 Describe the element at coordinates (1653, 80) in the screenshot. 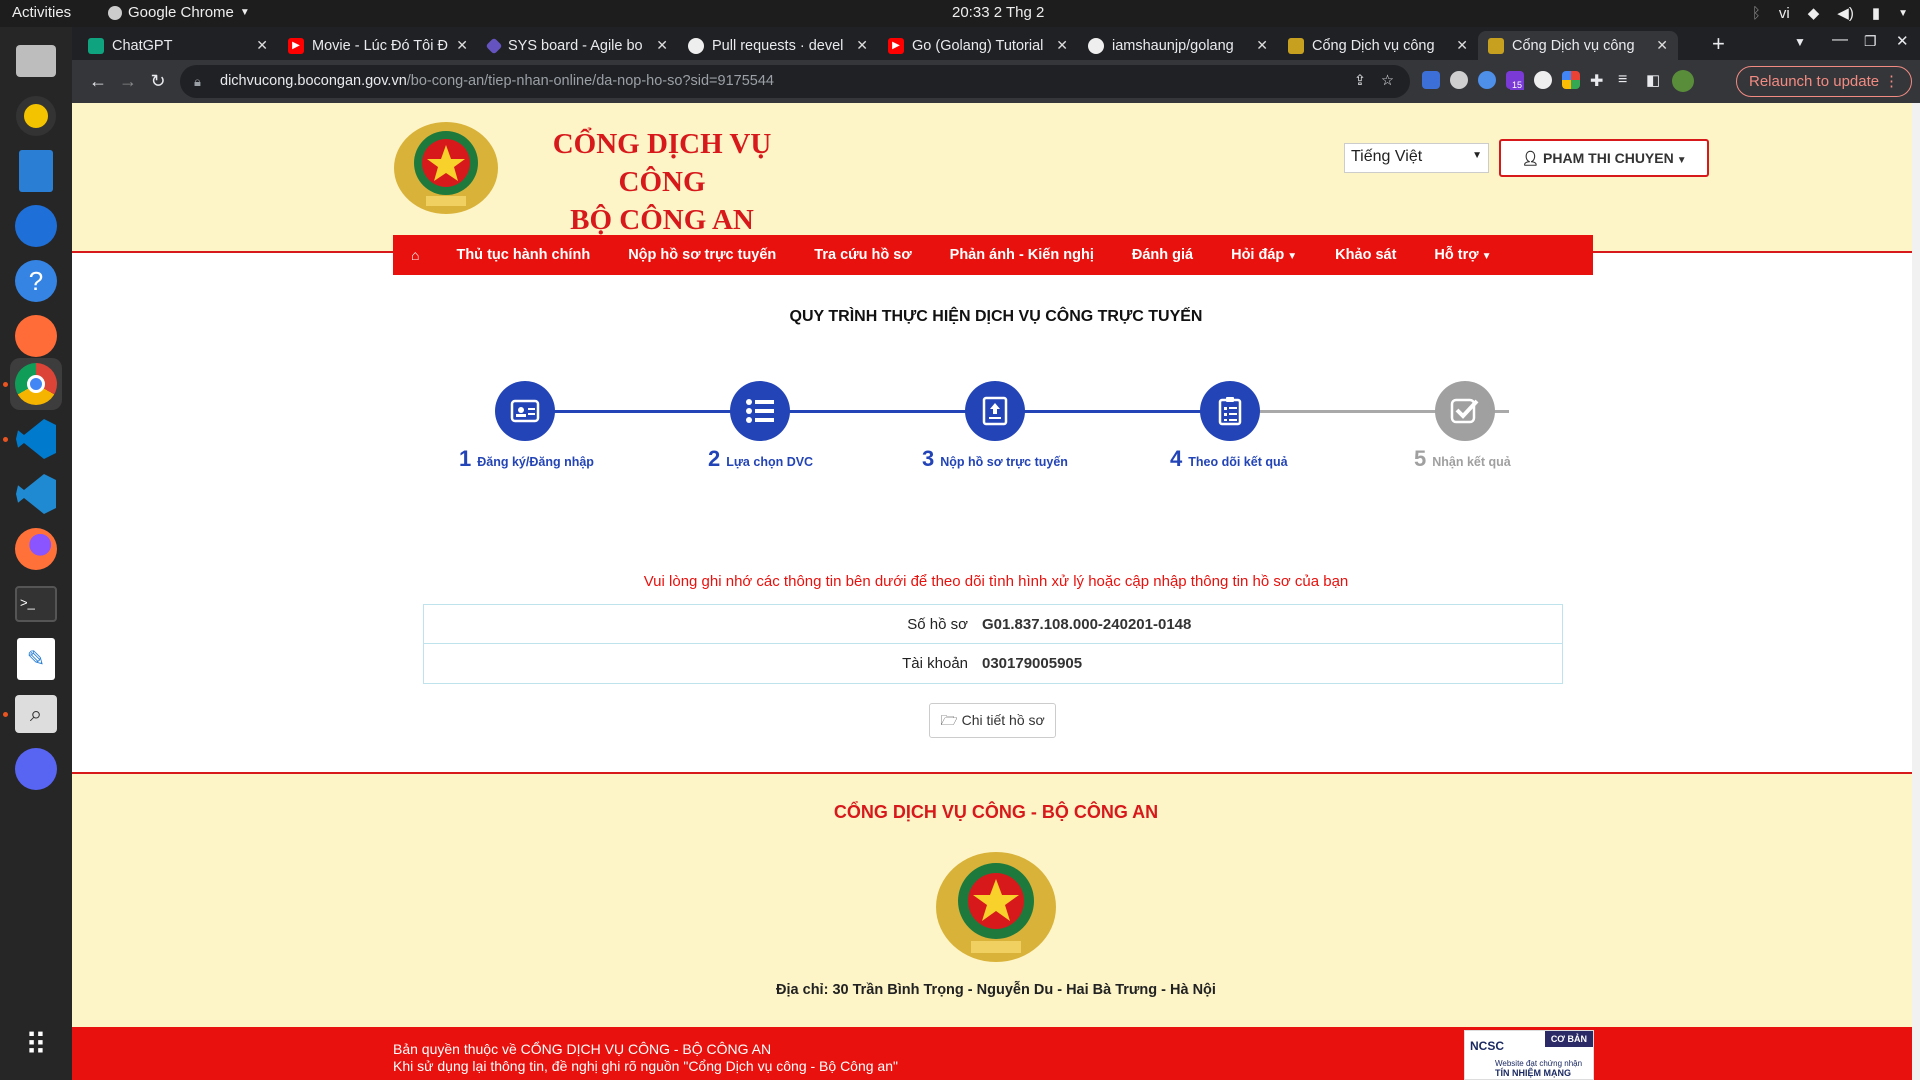

I see `side-panel-icon: ◧` at that location.